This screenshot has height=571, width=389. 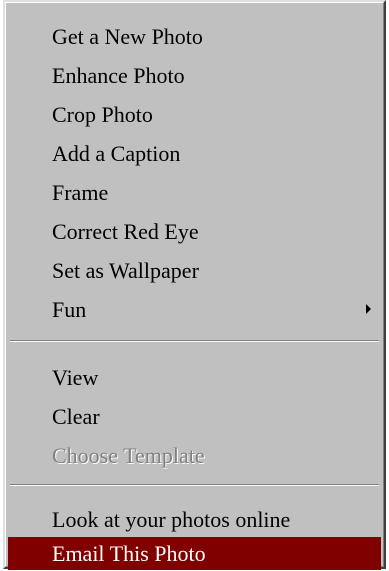 I want to click on menu-item-label: Set as Wallpaper, so click(x=125, y=270).